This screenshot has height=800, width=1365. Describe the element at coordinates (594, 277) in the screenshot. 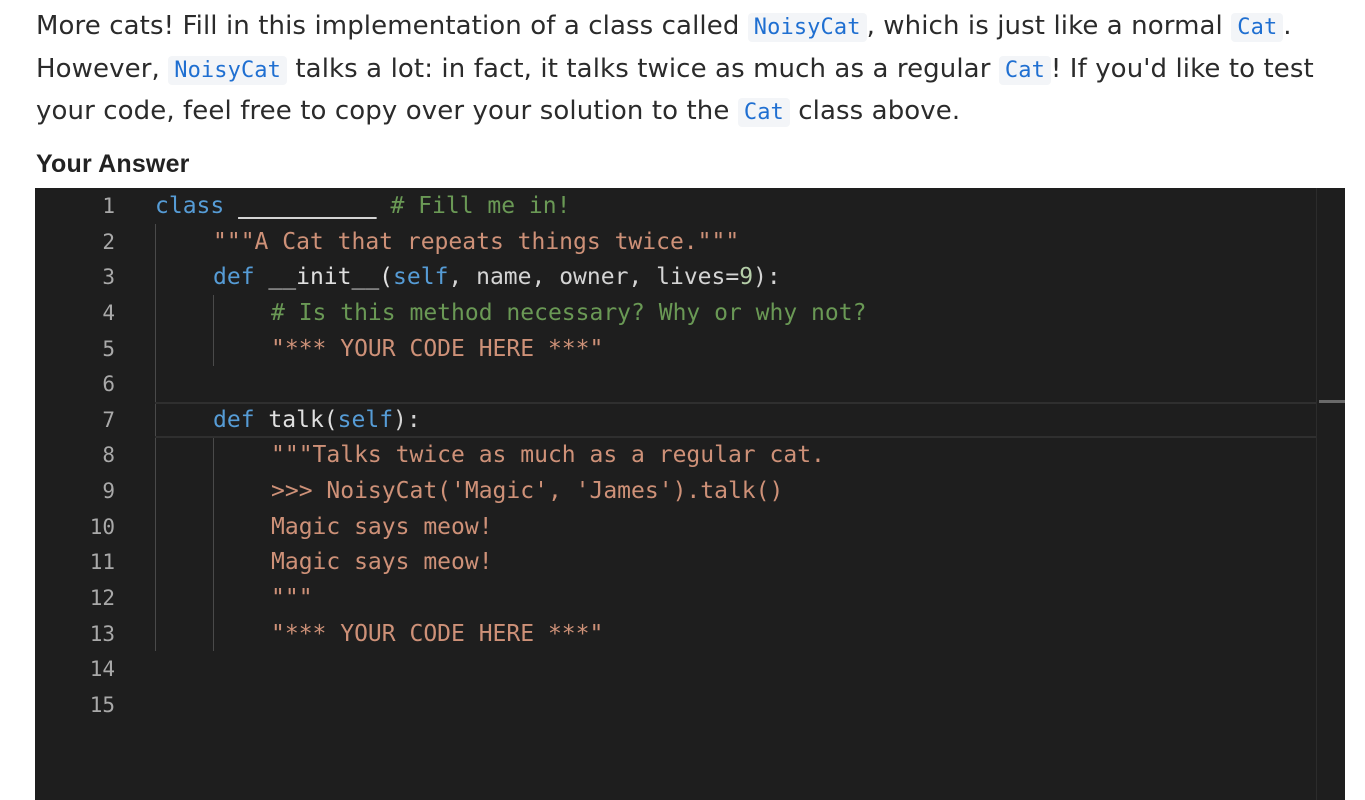

I see `params: , name, owner, lives=` at that location.